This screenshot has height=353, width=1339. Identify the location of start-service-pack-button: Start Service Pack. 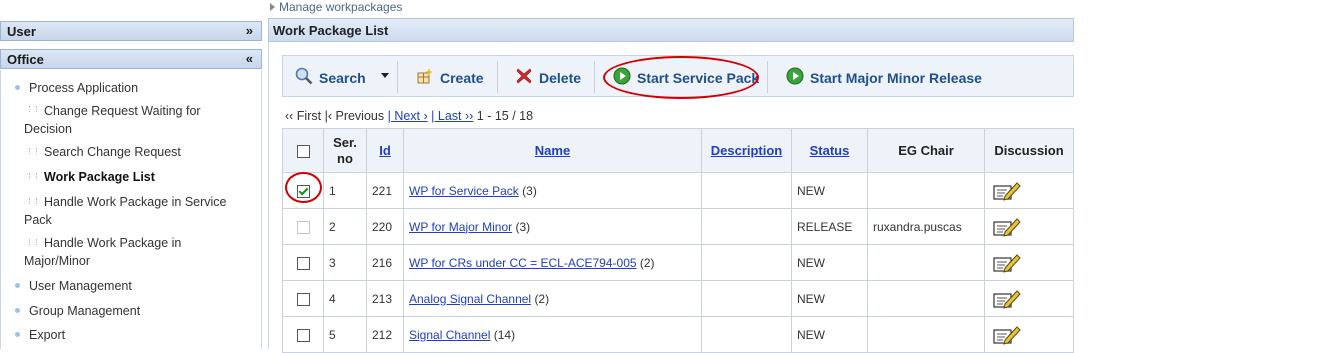
(686, 76).